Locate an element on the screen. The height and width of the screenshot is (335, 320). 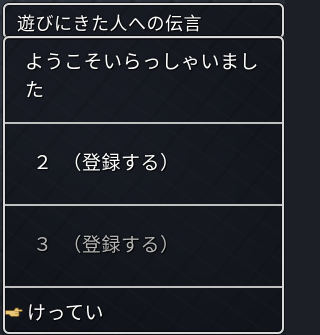
pointing-hand-icon is located at coordinates (14, 312).